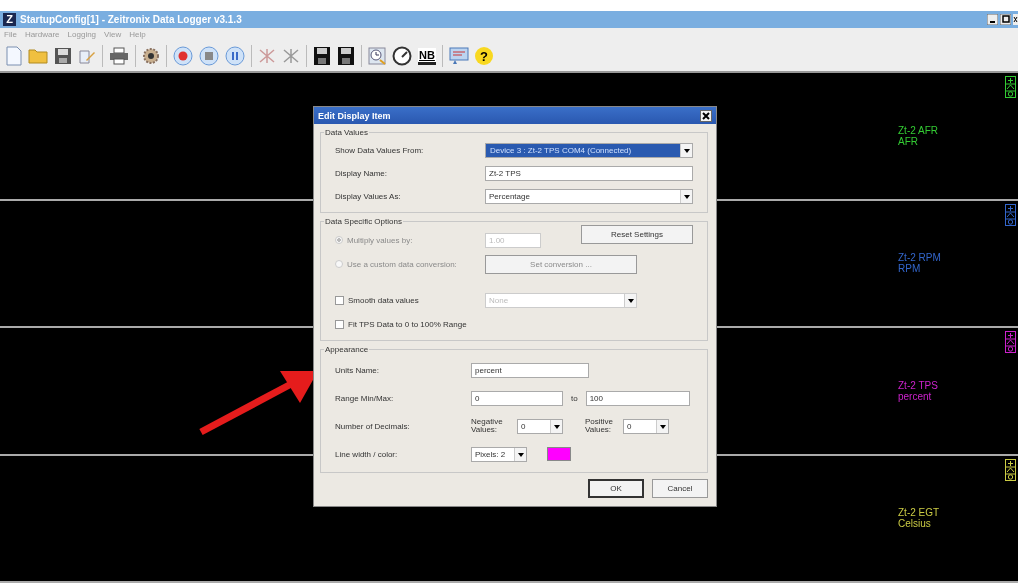 The width and height of the screenshot is (1018, 583). I want to click on app-logo: Z, so click(9, 19).